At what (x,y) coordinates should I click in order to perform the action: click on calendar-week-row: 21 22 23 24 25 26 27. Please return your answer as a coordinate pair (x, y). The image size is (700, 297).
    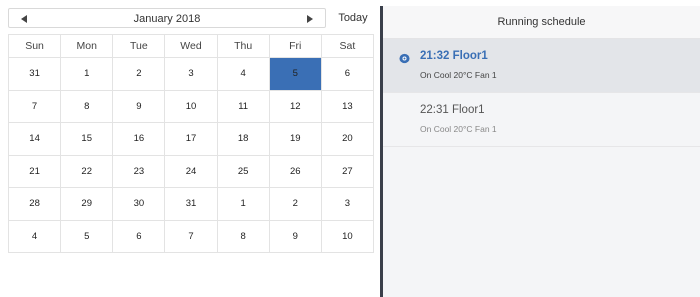
    Looking at the image, I should click on (191, 171).